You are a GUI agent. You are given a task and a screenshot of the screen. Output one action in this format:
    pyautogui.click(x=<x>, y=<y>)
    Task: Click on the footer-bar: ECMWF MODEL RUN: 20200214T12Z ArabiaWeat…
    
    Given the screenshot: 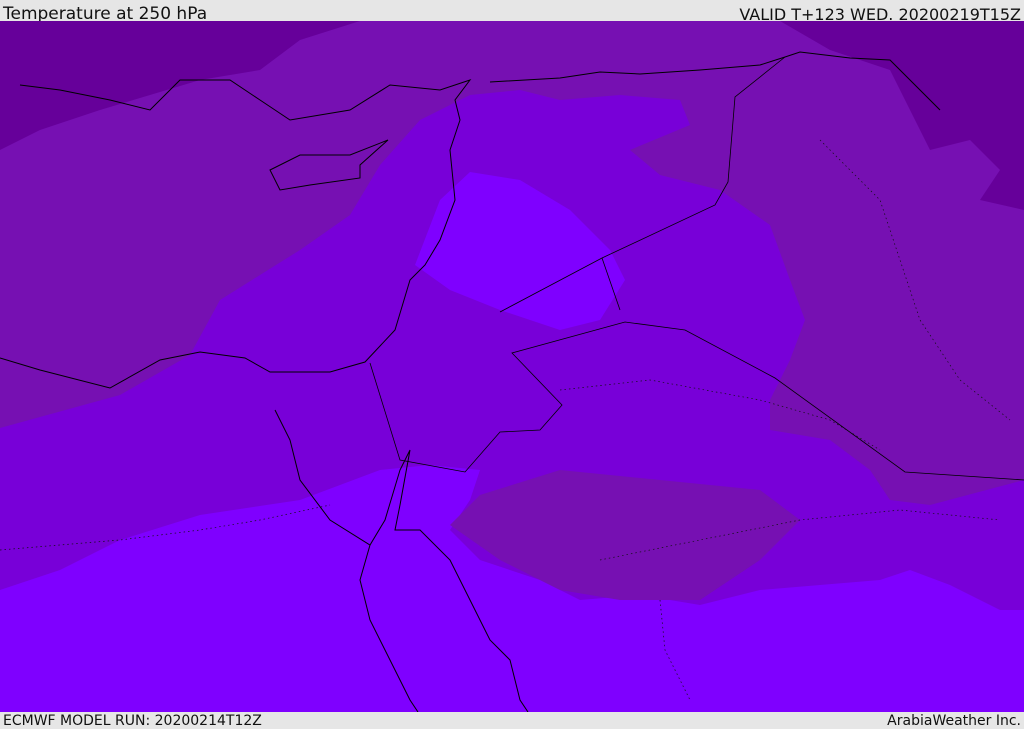 What is the action you would take?
    pyautogui.click(x=512, y=720)
    